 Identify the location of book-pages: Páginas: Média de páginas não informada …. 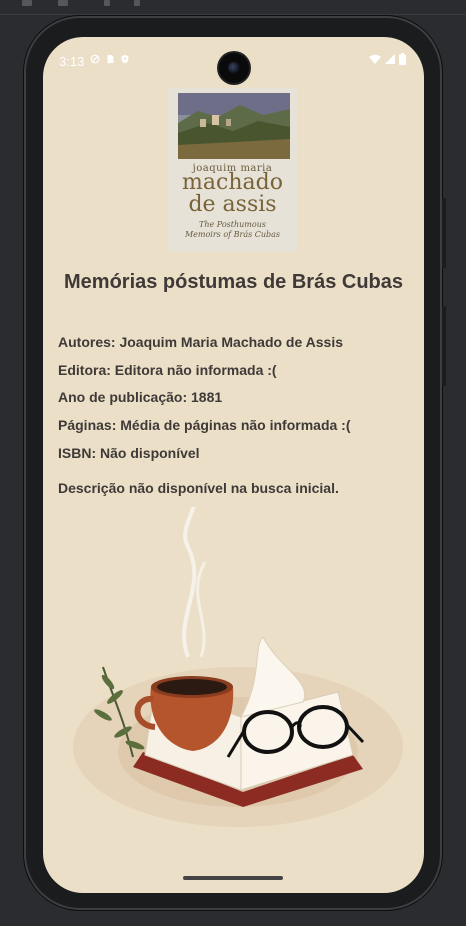
(204, 425).